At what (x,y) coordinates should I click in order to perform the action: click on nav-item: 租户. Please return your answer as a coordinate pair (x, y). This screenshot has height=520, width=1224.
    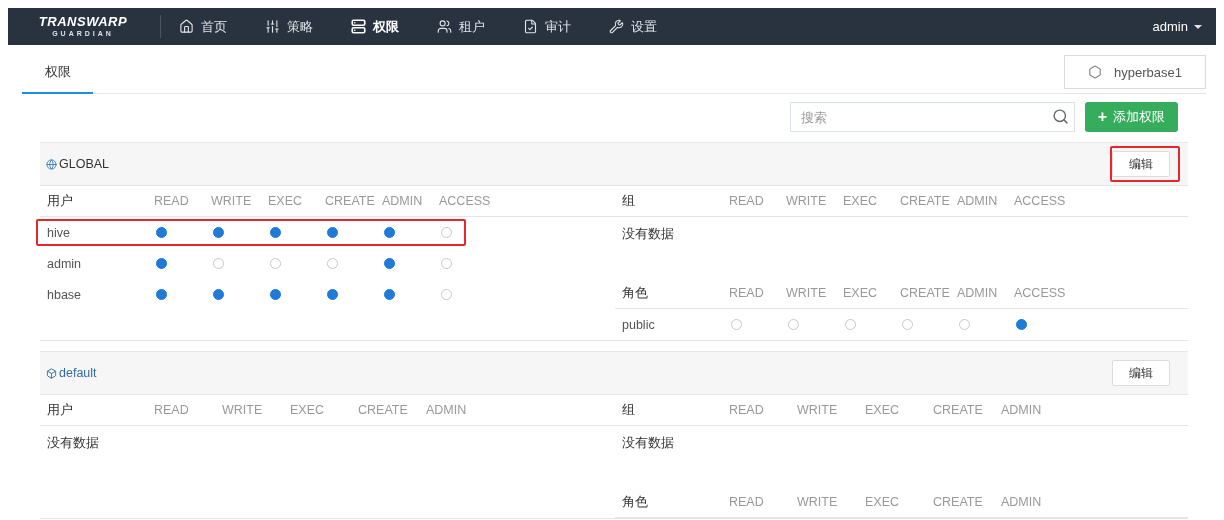
    Looking at the image, I should click on (461, 26).